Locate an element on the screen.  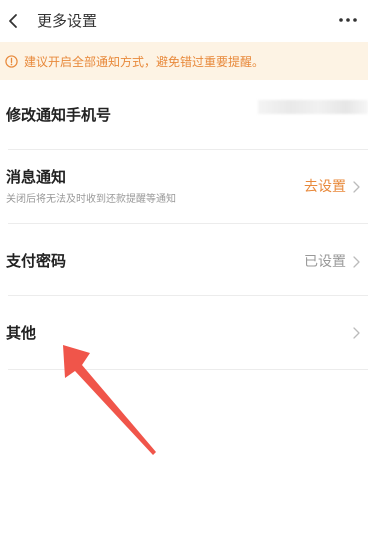
change-phone-row: 修改通知手机号 is located at coordinates (184, 115).